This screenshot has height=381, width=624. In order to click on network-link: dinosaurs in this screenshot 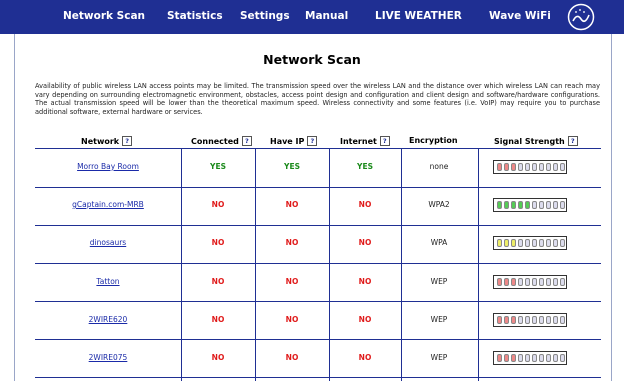, I will do `click(108, 242)`.